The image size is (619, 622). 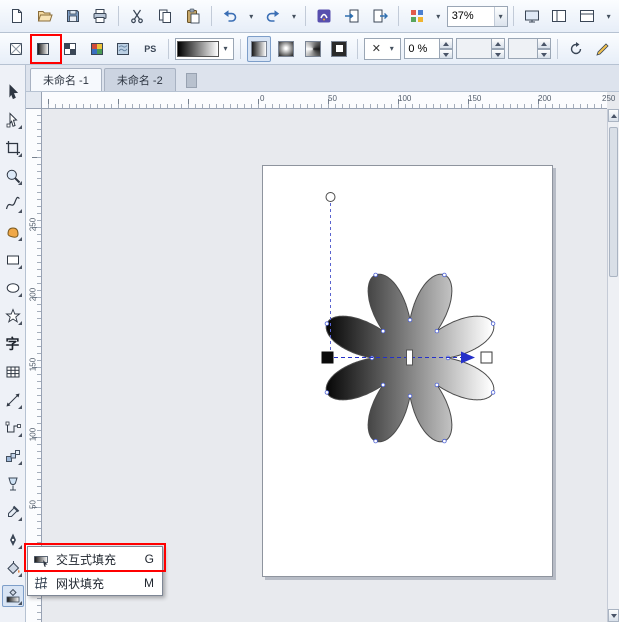 I want to click on toolbar-separator, so click(x=513, y=16).